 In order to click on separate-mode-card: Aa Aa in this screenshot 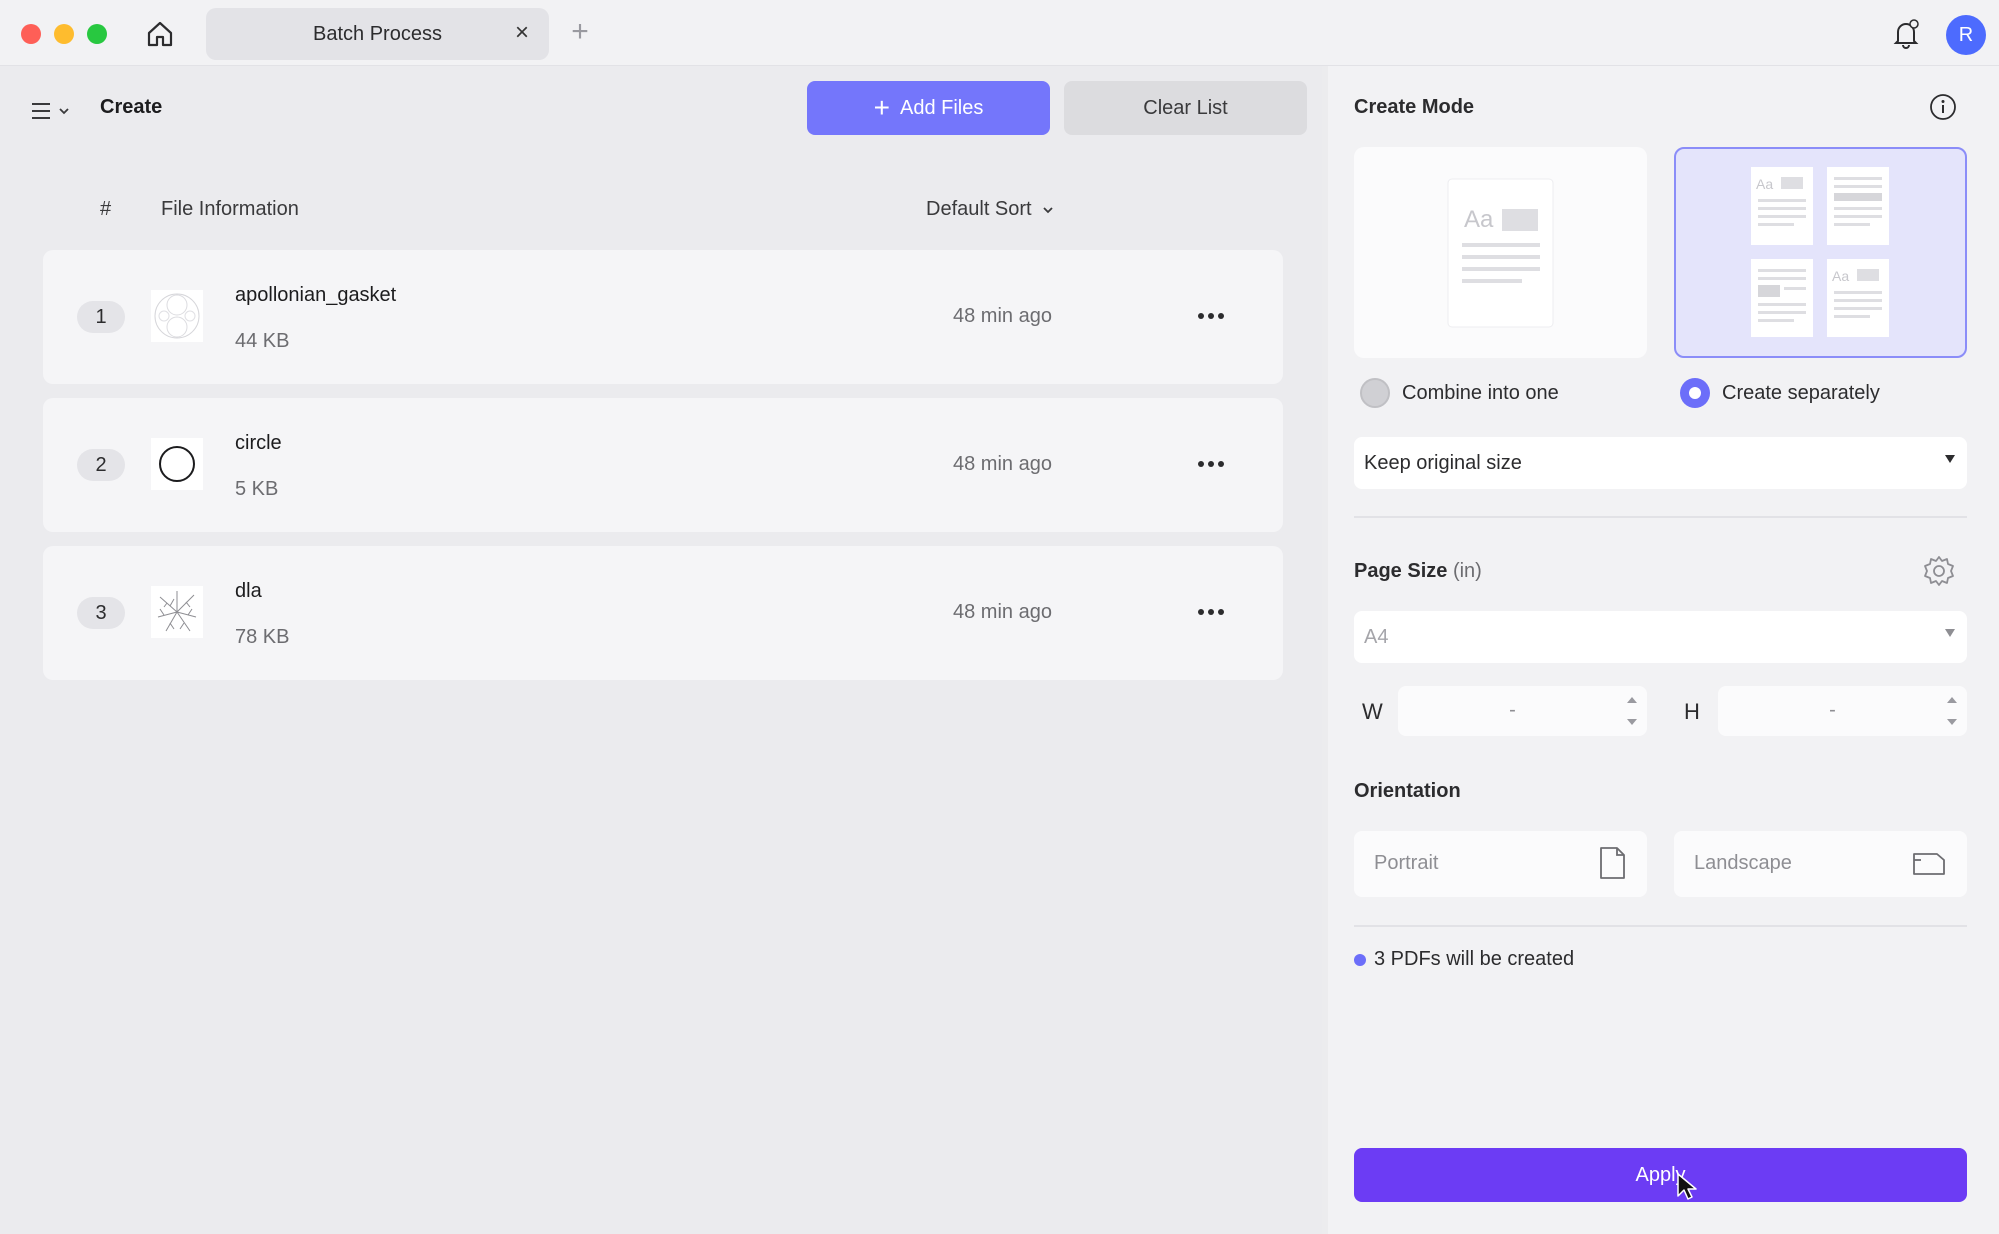, I will do `click(1820, 252)`.